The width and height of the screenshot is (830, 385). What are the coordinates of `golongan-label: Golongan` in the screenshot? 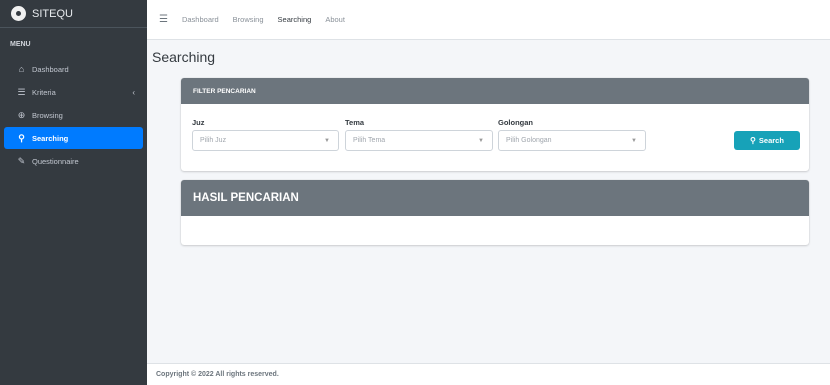 It's located at (515, 122).